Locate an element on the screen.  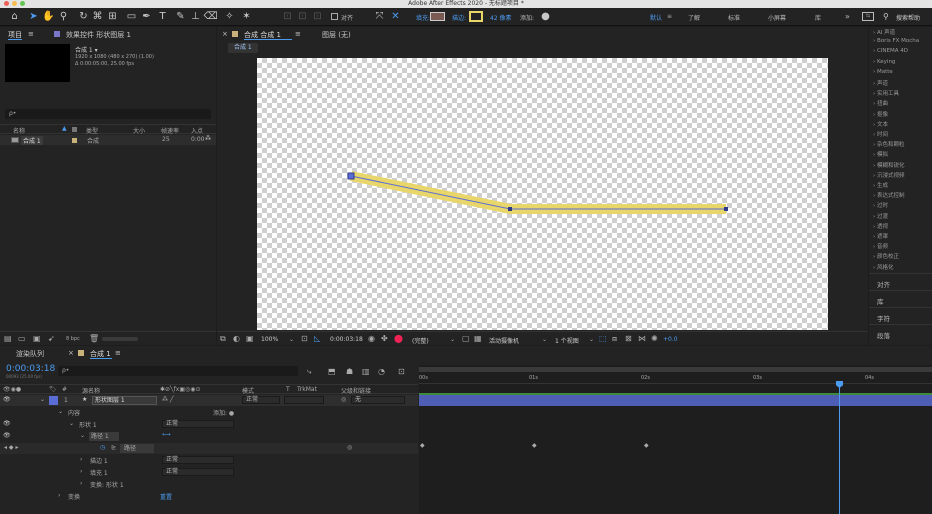
sort-icon: ▲ is located at coordinates (64, 128).